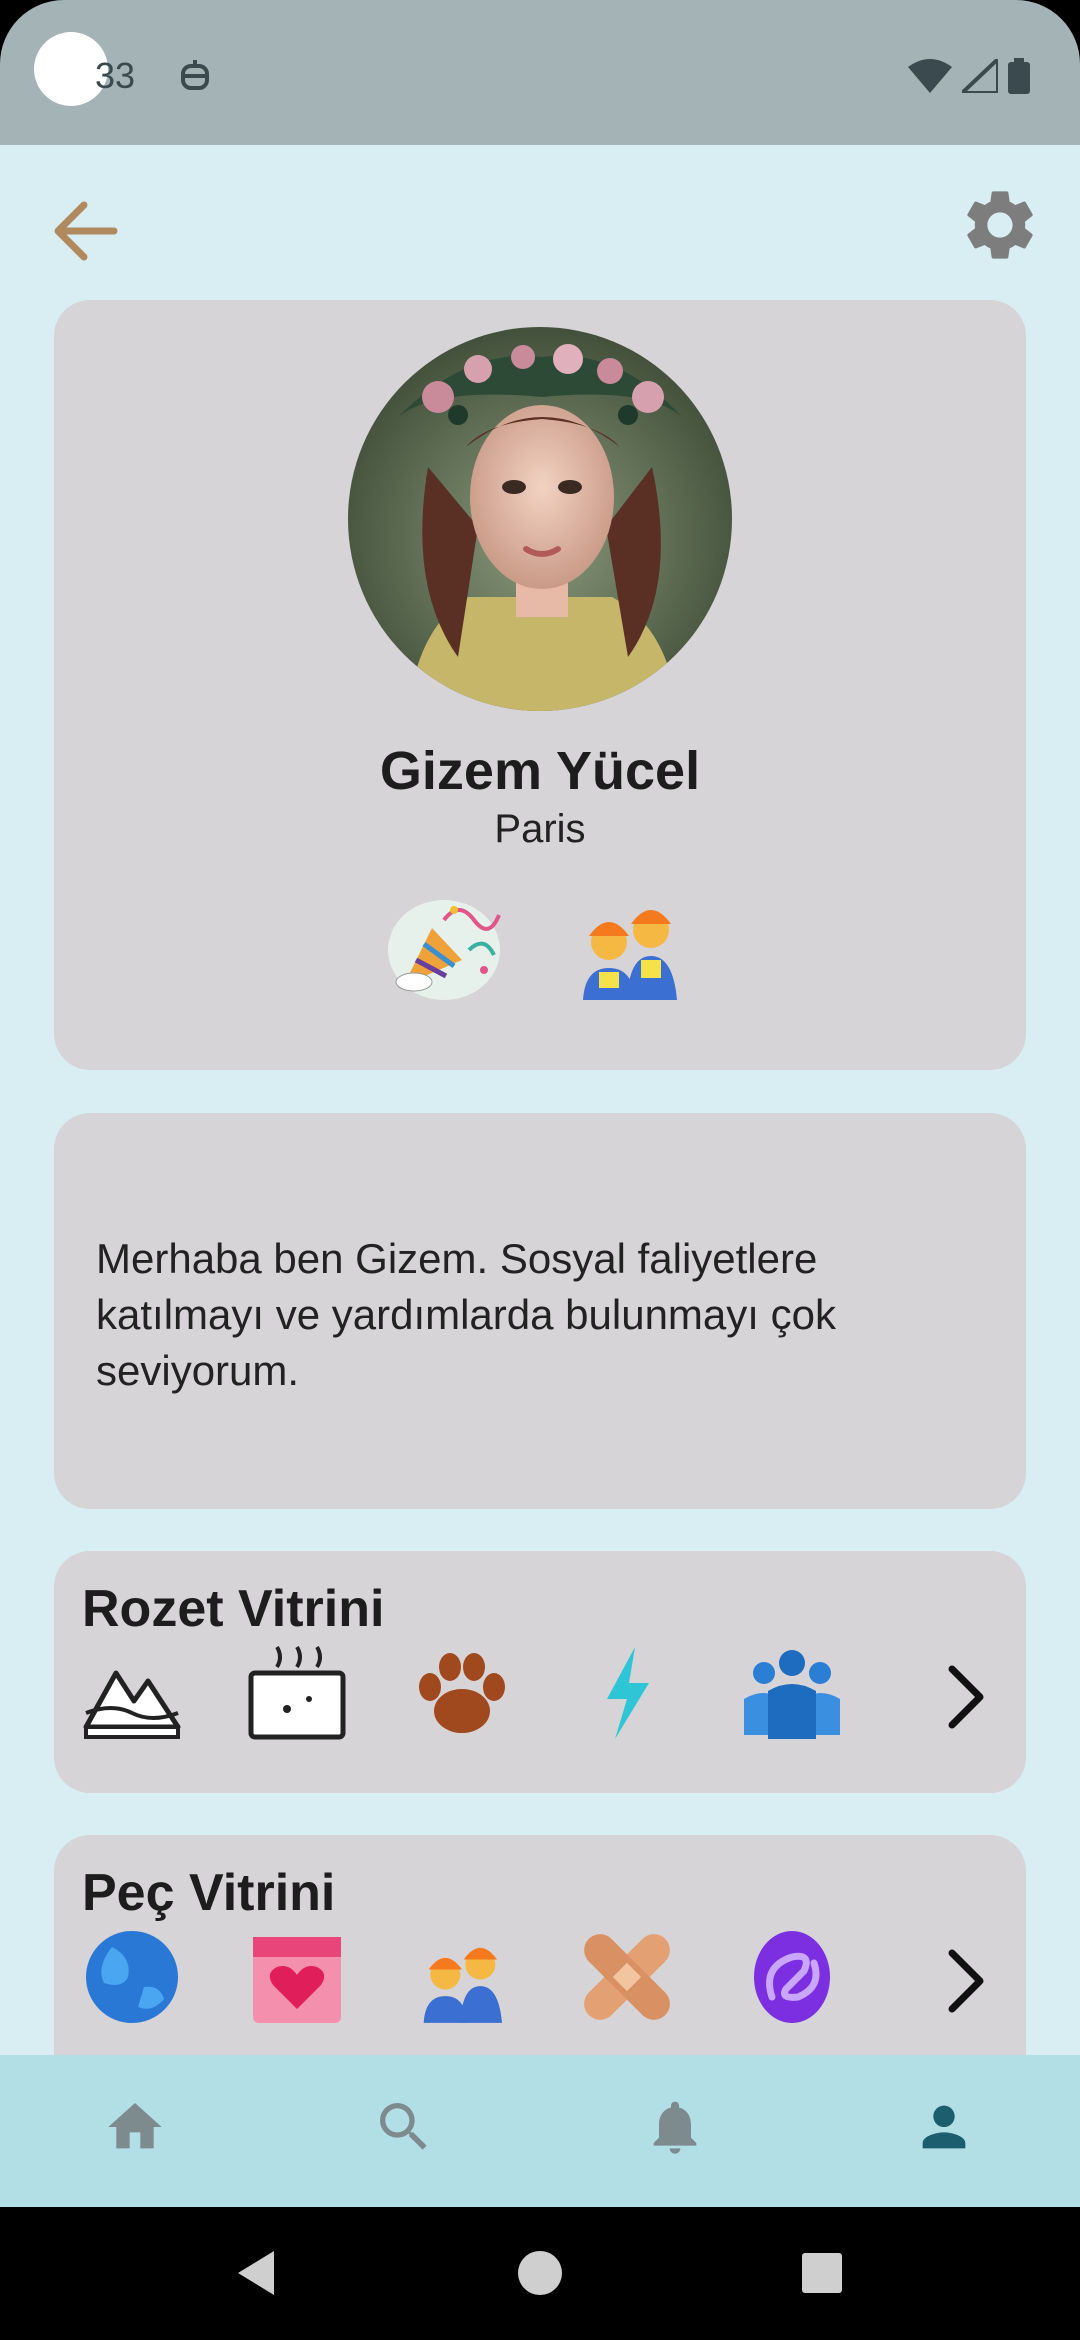  I want to click on system-home-icon, so click(540, 2273).